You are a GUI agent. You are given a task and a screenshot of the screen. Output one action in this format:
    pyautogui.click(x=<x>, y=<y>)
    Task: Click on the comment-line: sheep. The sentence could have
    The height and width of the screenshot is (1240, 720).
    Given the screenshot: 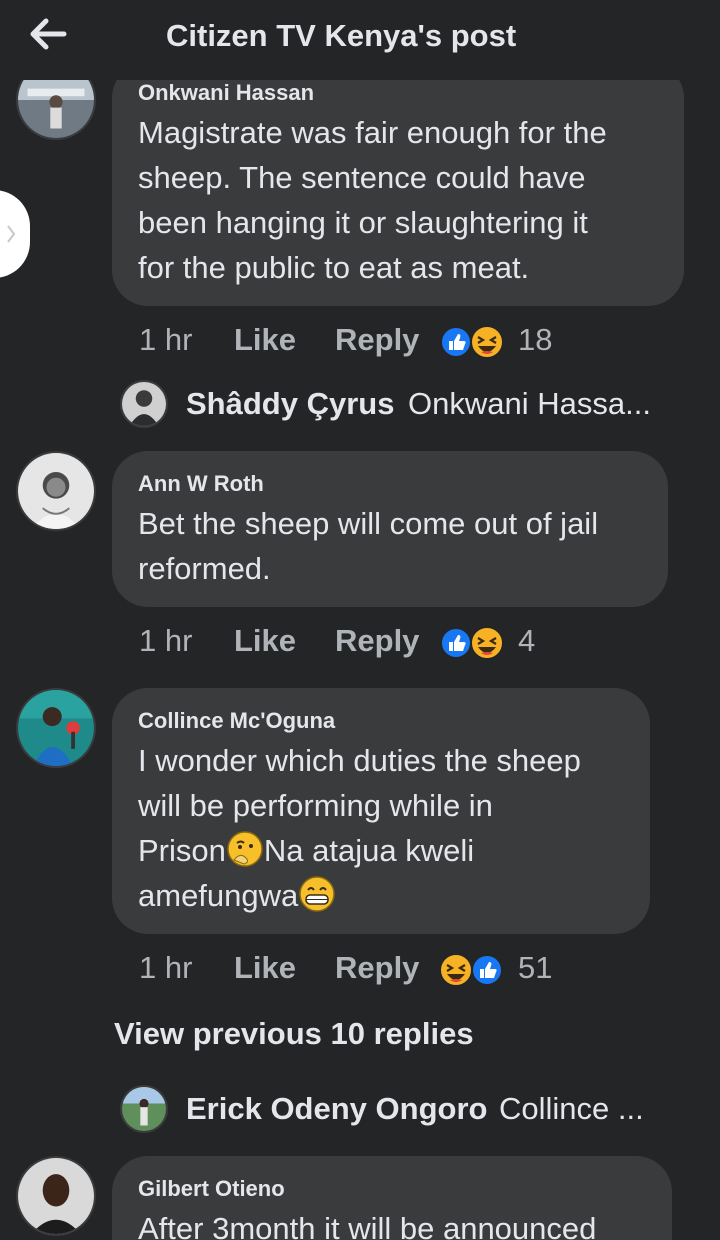 What is the action you would take?
    pyautogui.click(x=362, y=177)
    